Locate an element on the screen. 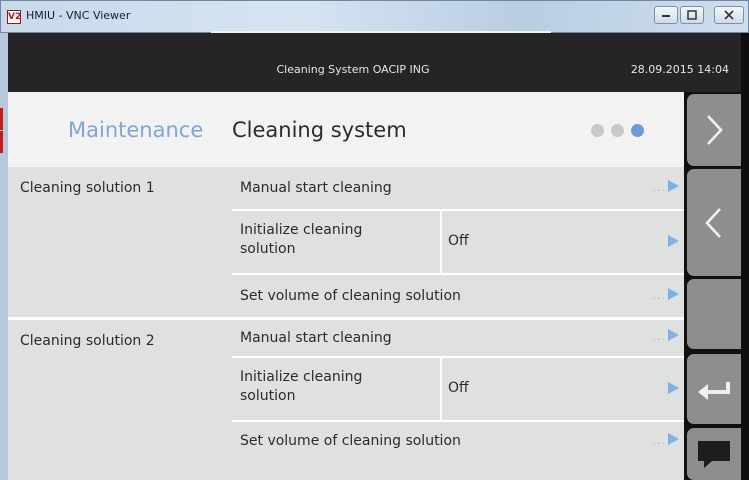  row-initialize-cleaning-solution-2: Initialize cleaning solution Off is located at coordinates (458, 388).